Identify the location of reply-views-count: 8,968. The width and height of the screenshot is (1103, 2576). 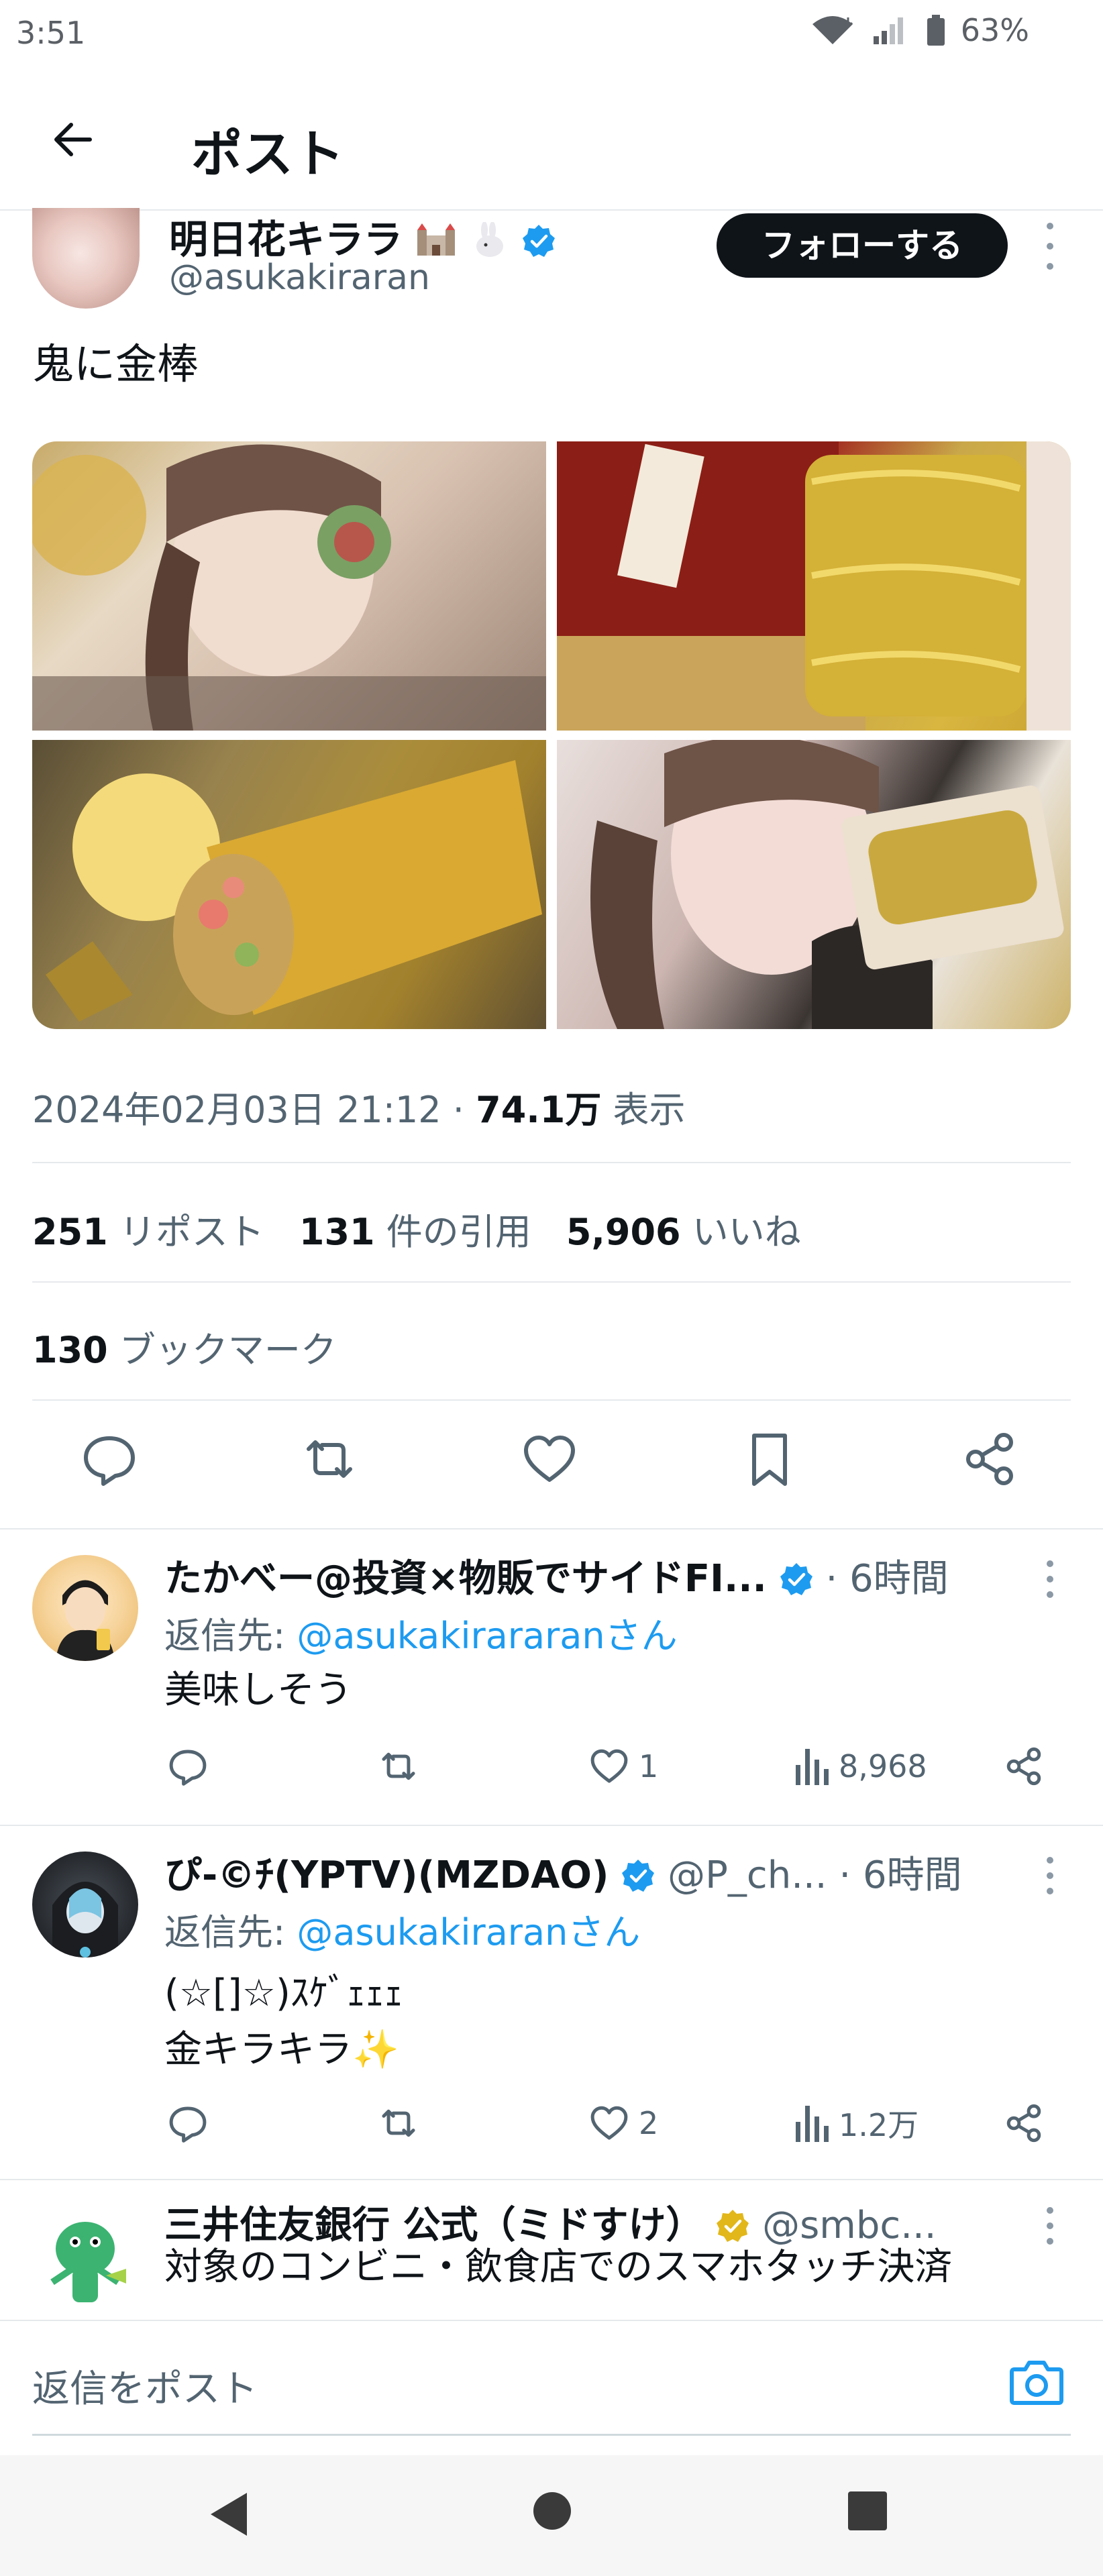
(883, 1766).